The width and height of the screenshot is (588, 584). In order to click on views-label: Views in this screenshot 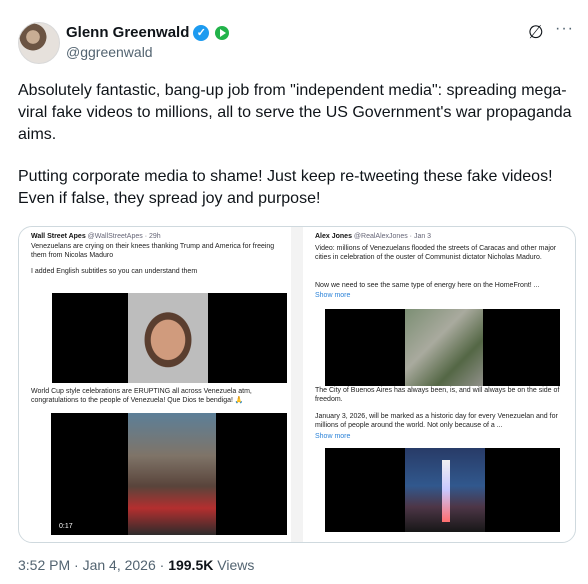, I will do `click(236, 565)`.